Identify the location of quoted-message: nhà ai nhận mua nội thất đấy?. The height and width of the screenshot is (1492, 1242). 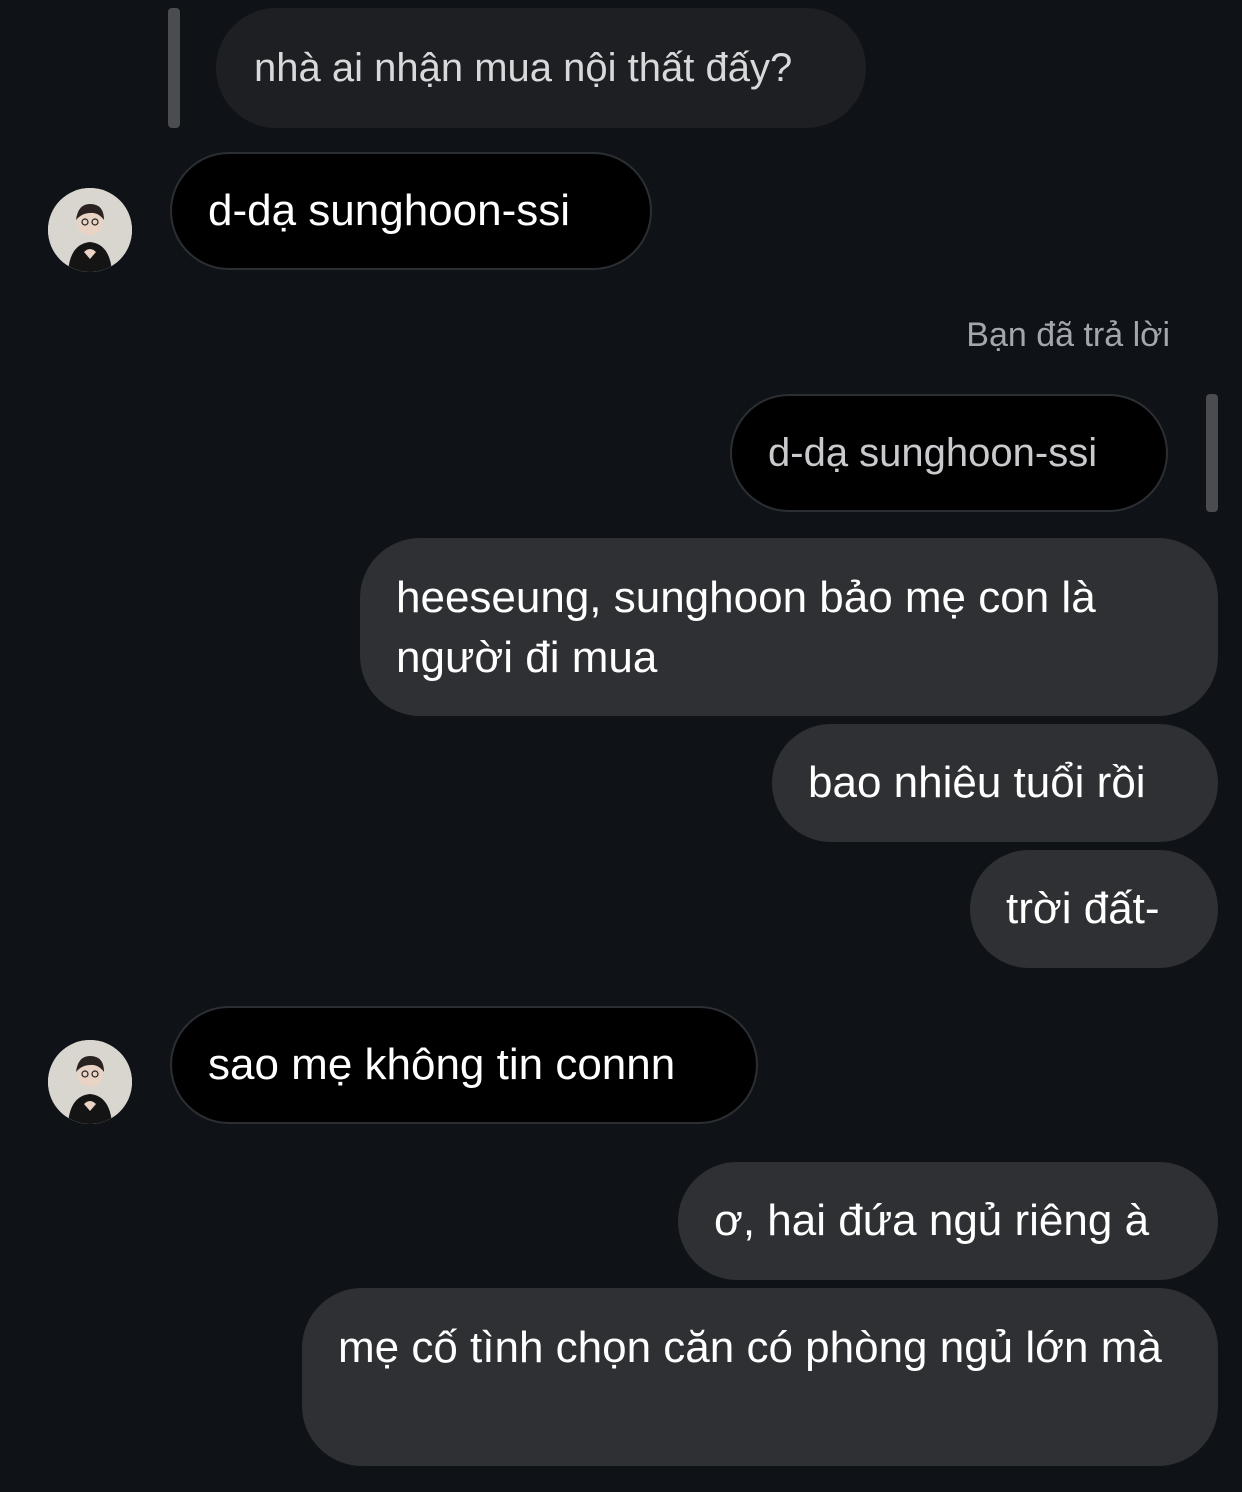
(541, 68).